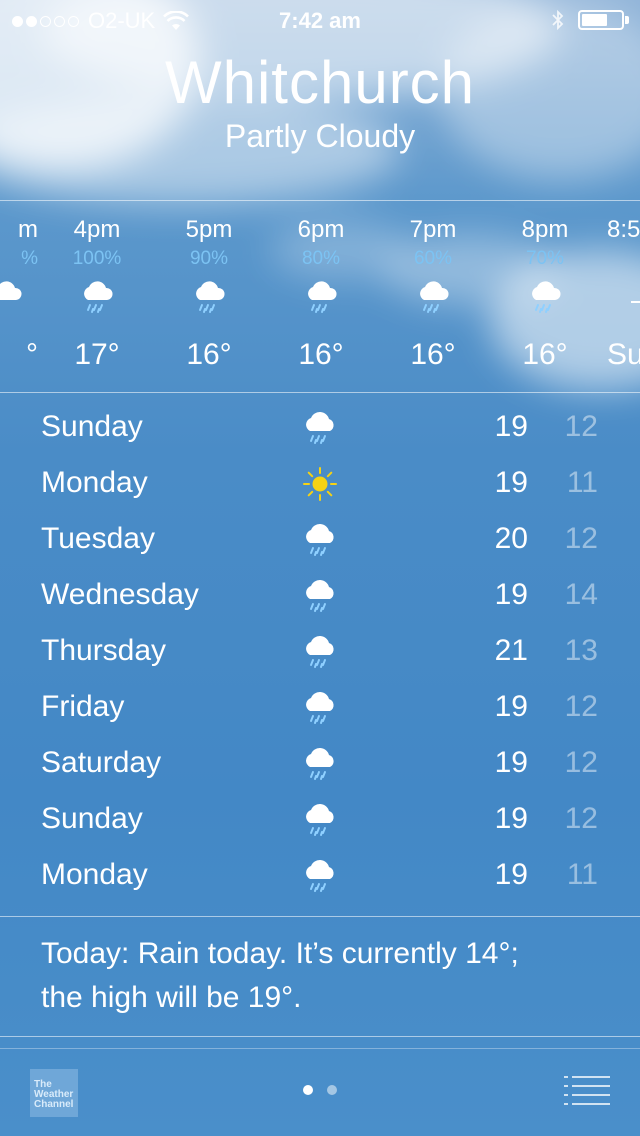 This screenshot has height=1136, width=640. I want to click on hour-time: 7pm, so click(433, 229).